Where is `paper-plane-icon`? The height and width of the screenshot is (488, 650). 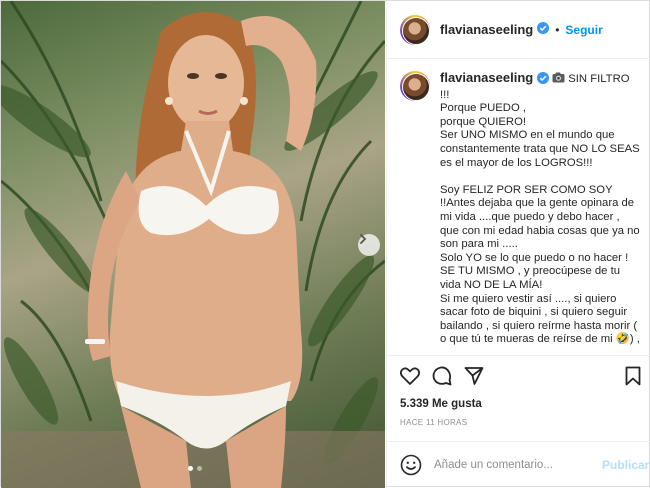
paper-plane-icon is located at coordinates (474, 376).